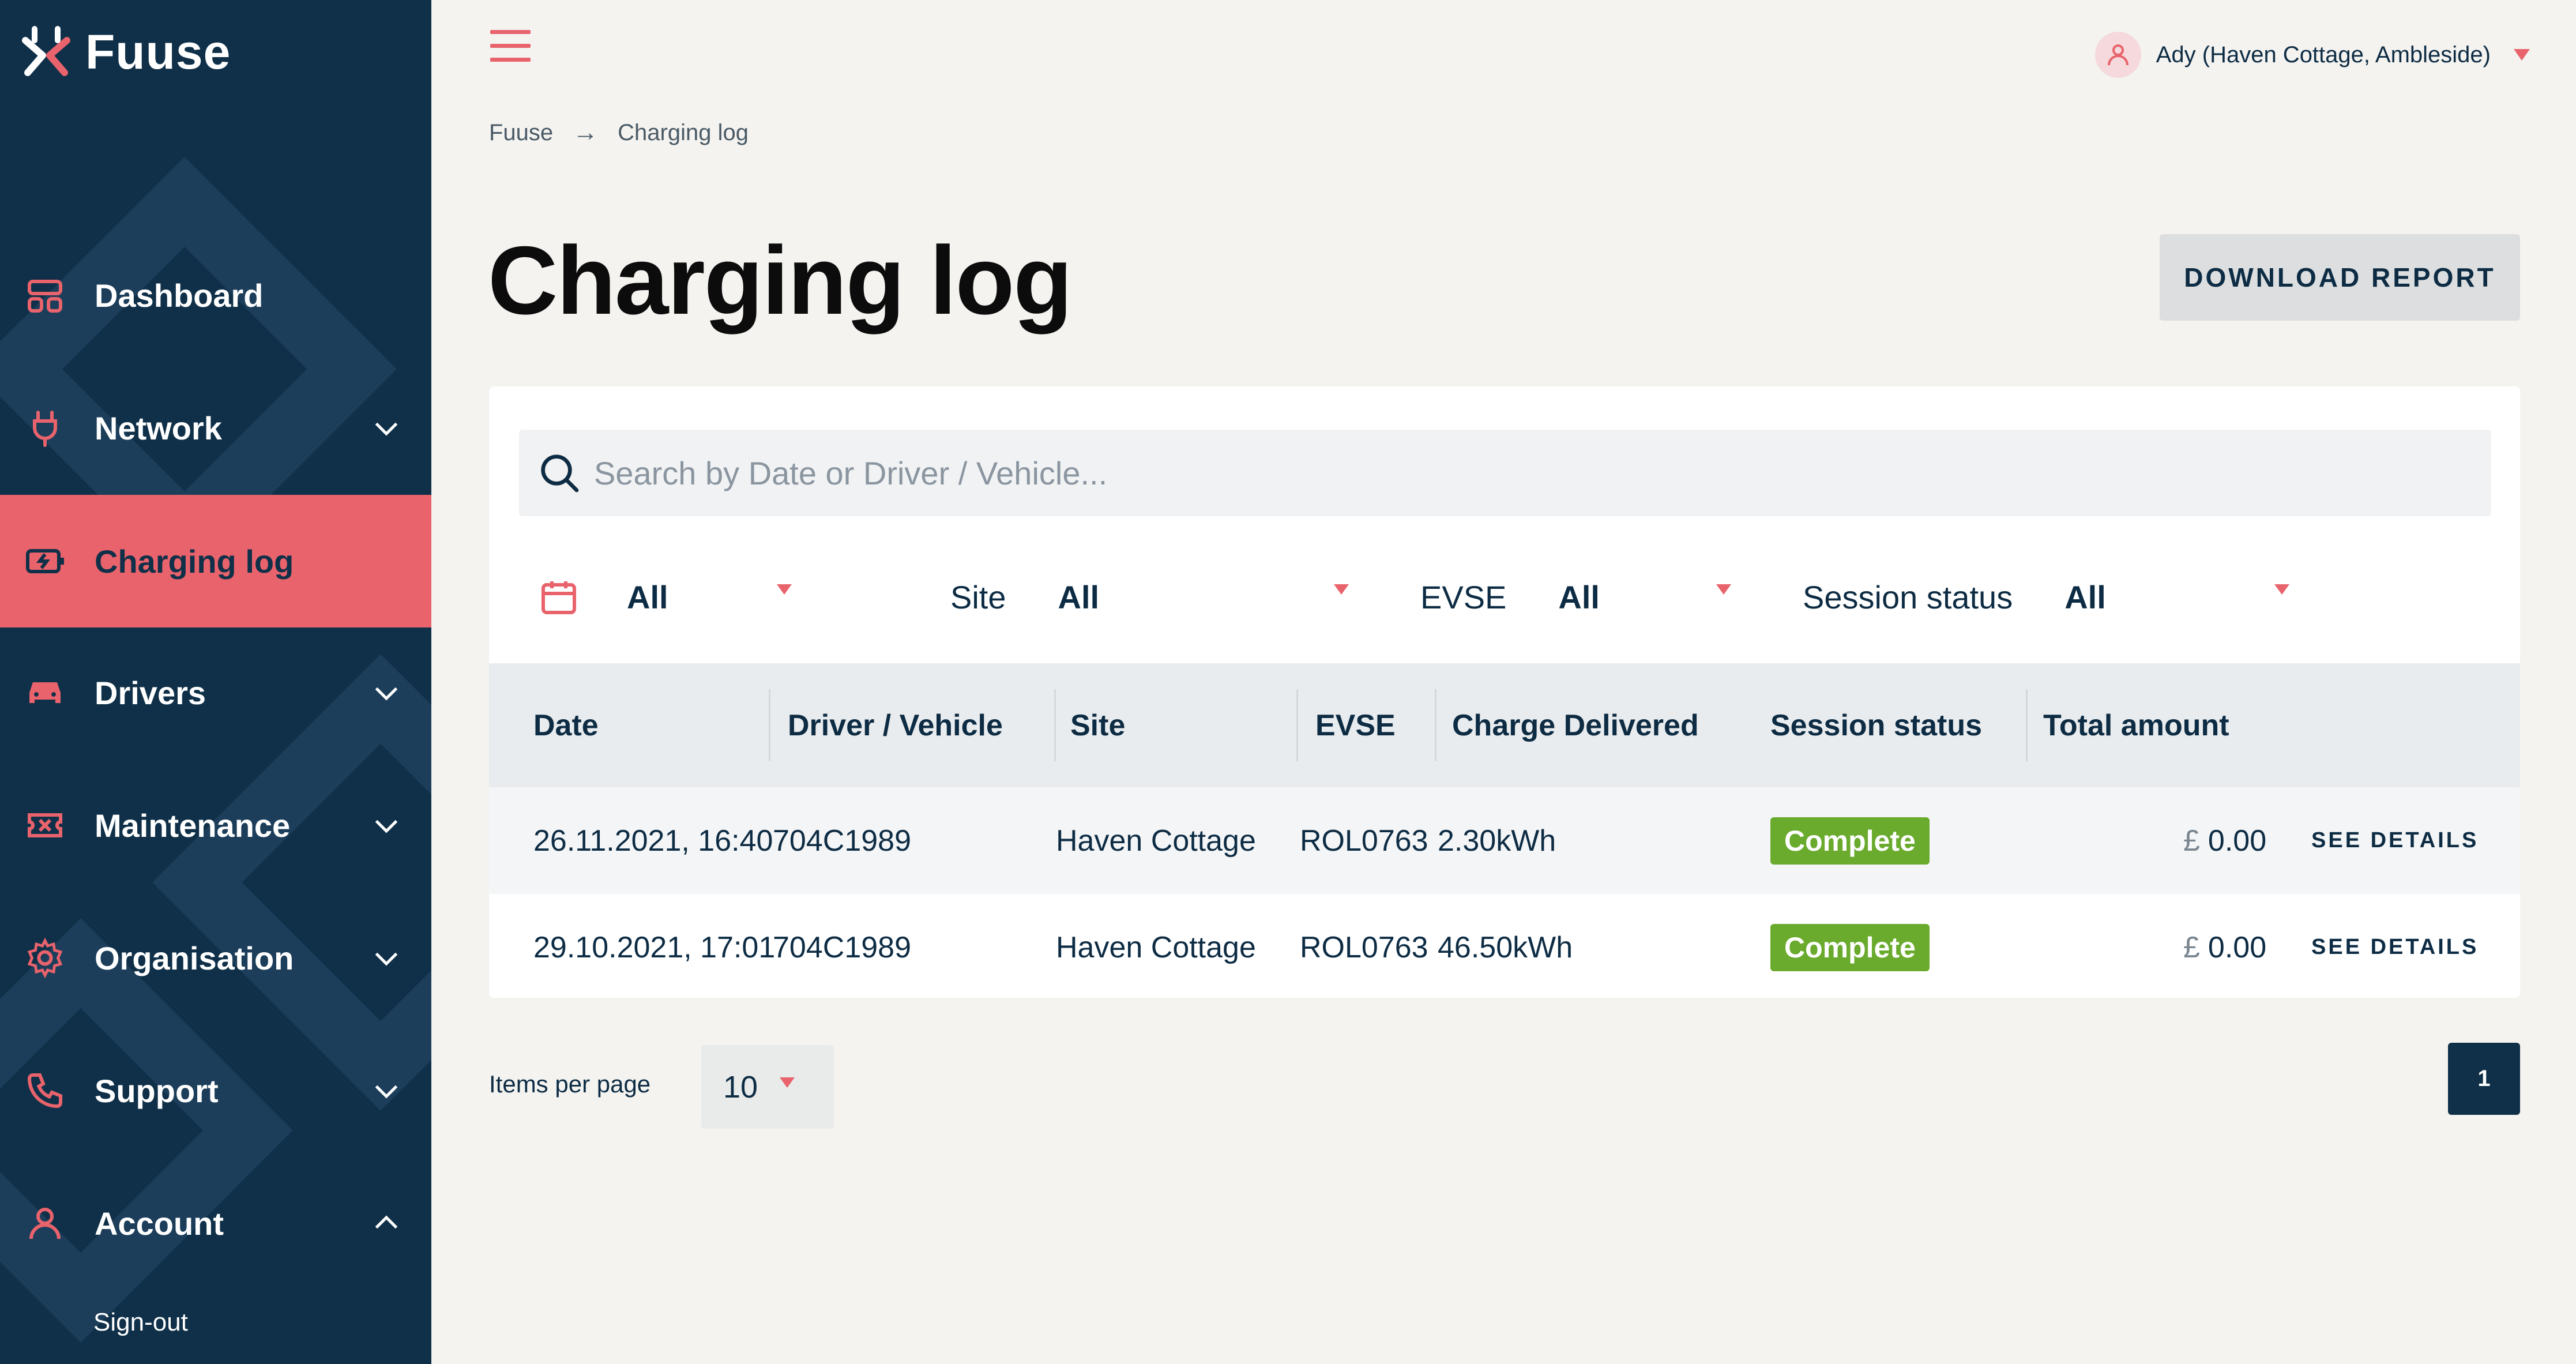 The width and height of the screenshot is (2576, 1364). Describe the element at coordinates (2340, 277) in the screenshot. I see `download-report-button: DOWNLOAD REPORT` at that location.